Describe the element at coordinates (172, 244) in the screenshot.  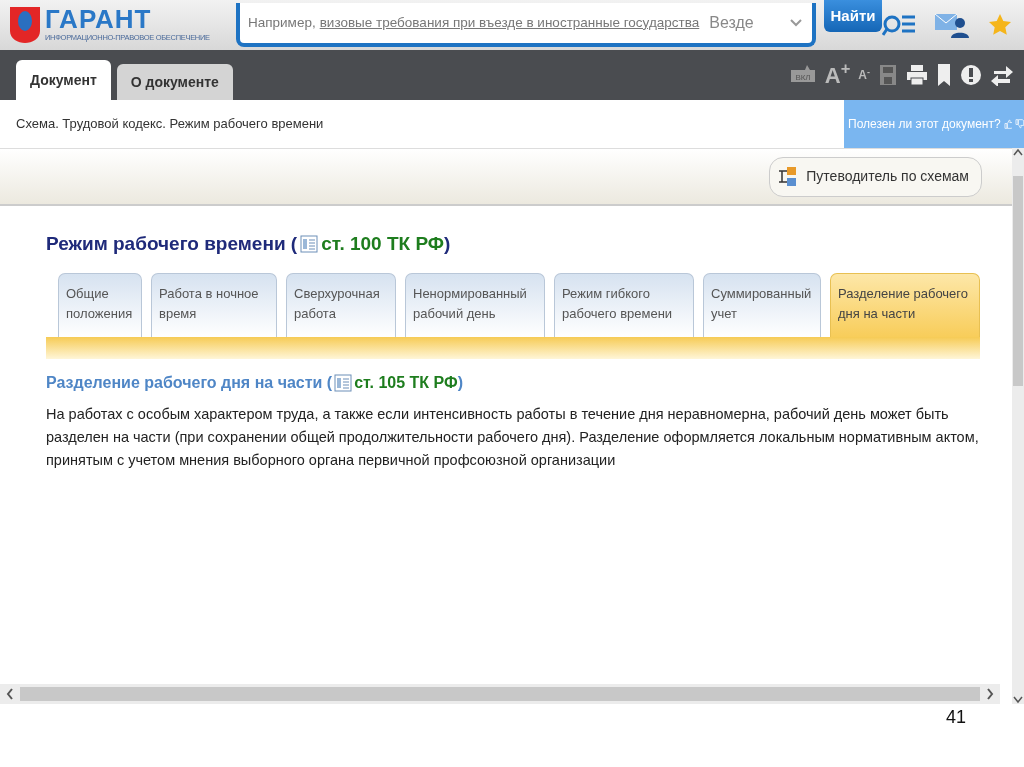
I see `document-title: Режим рабочего времени (` at that location.